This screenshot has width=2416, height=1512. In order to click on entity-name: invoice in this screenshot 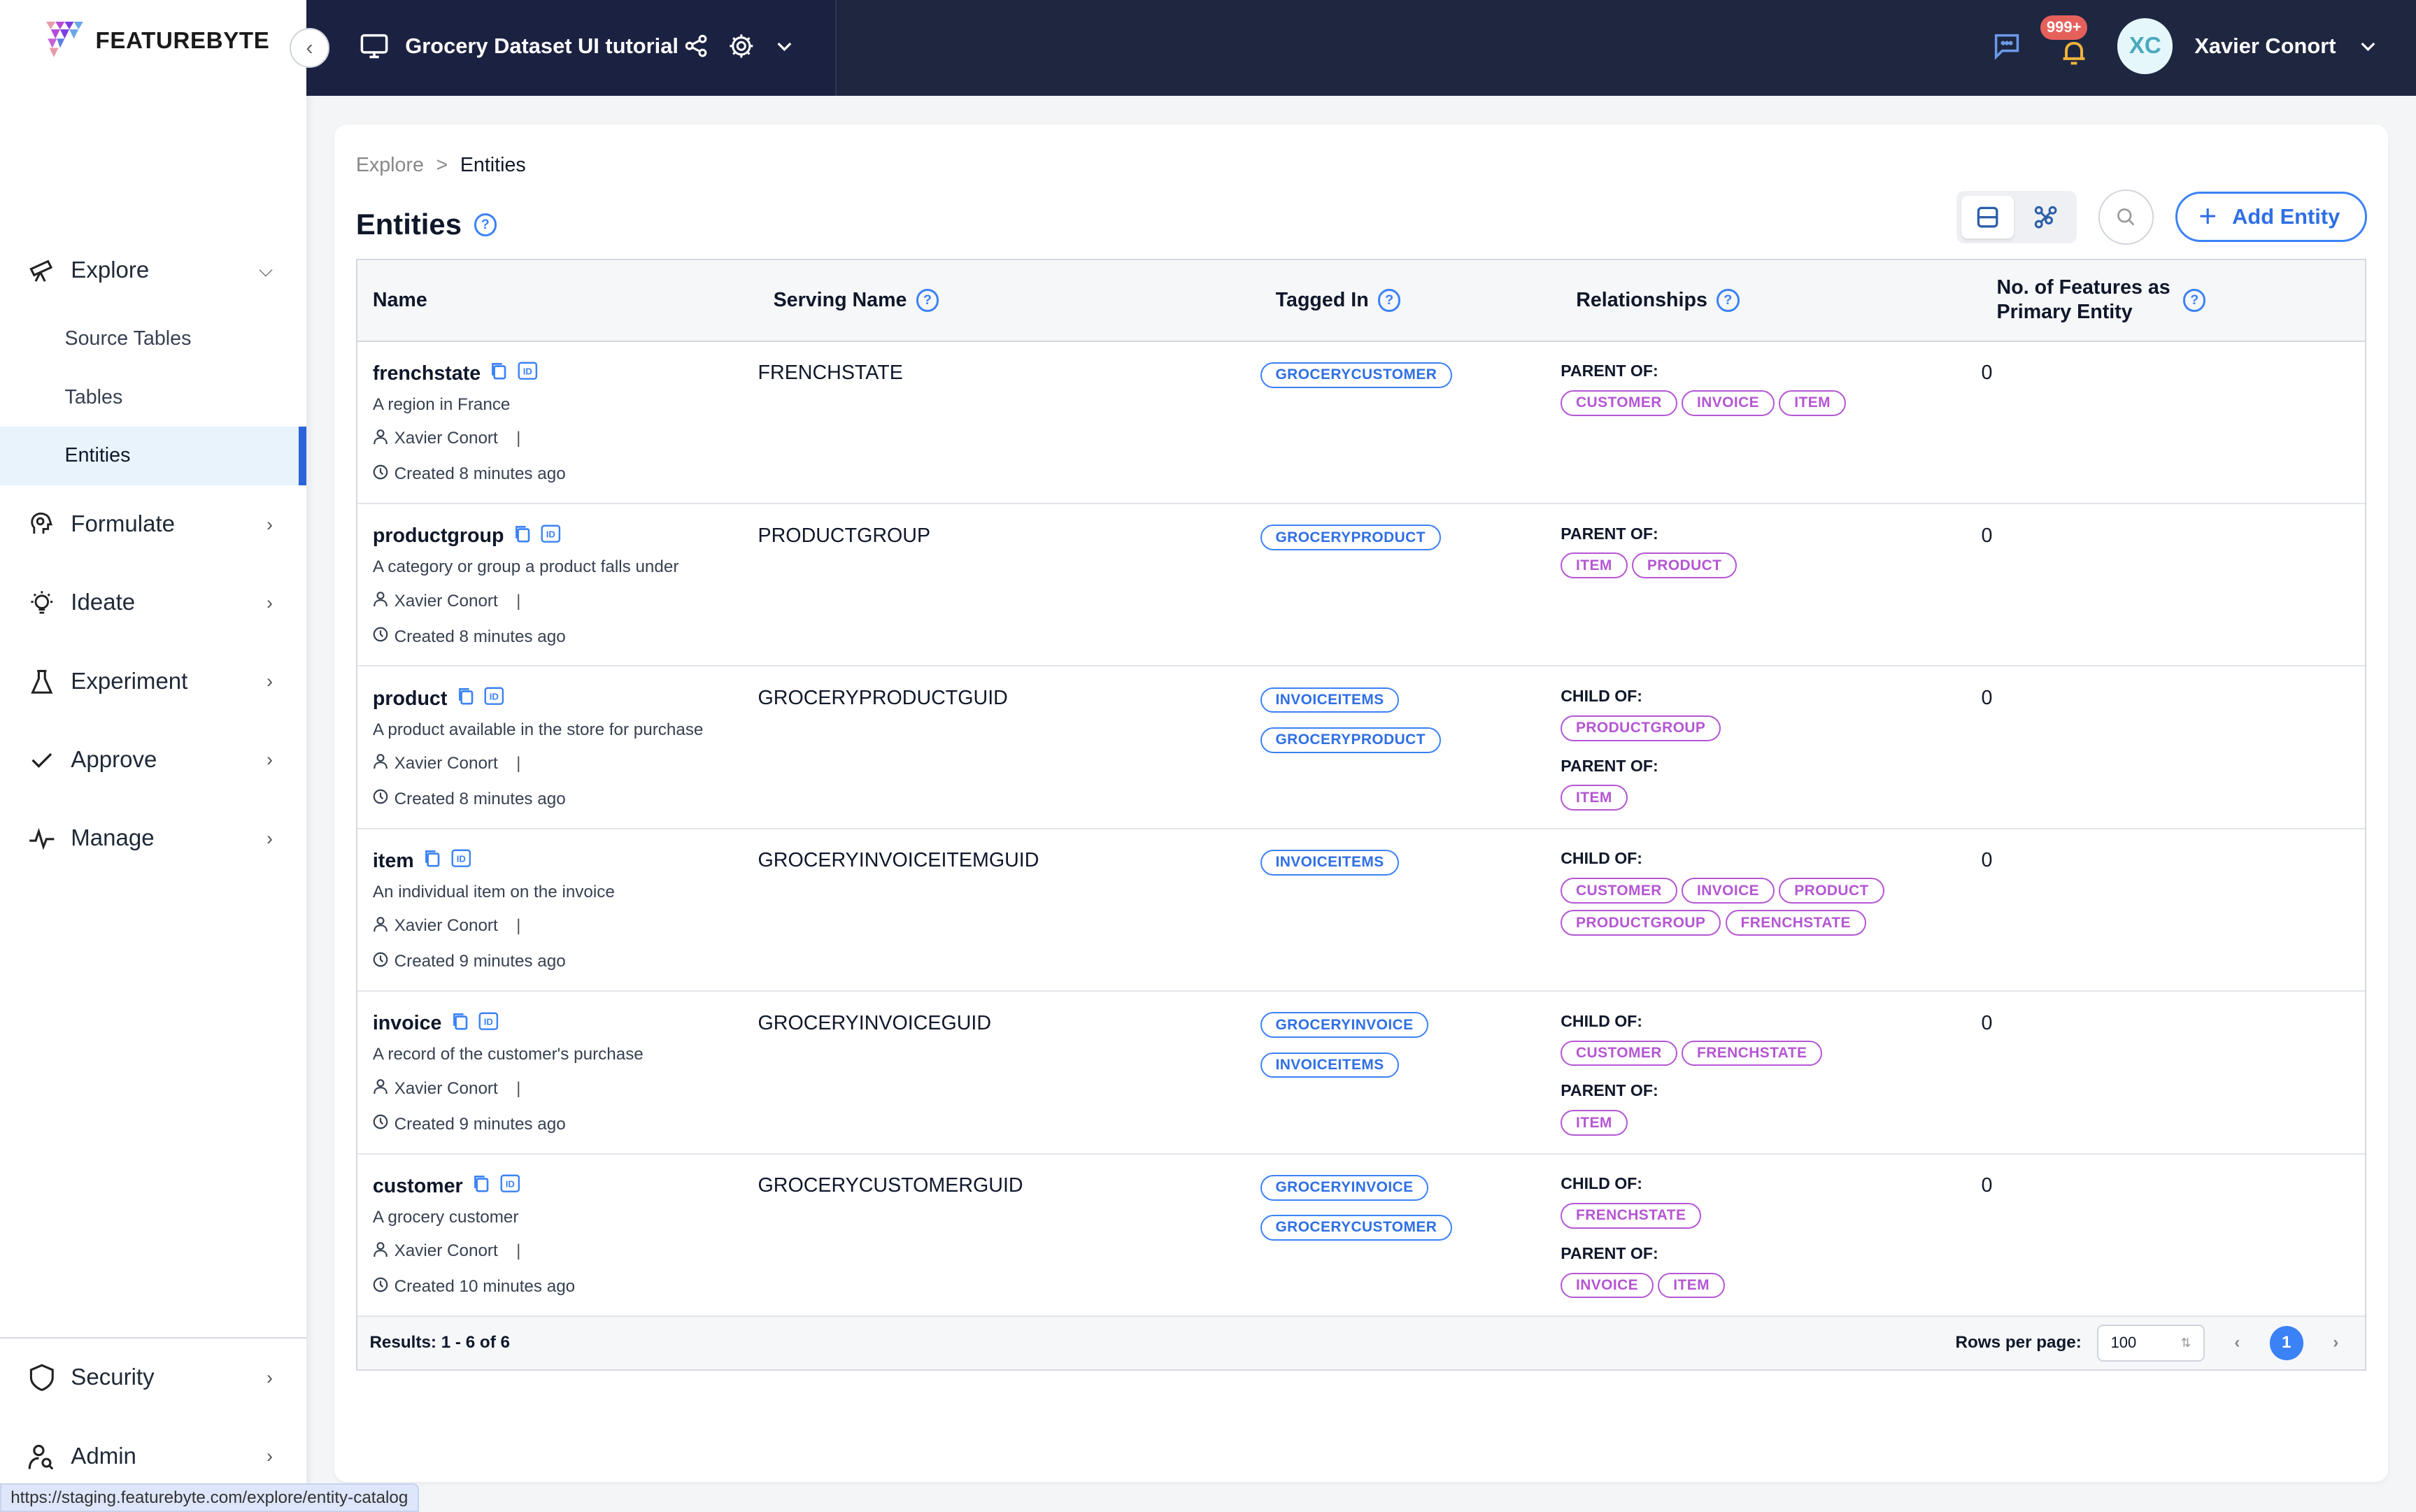, I will do `click(407, 1023)`.